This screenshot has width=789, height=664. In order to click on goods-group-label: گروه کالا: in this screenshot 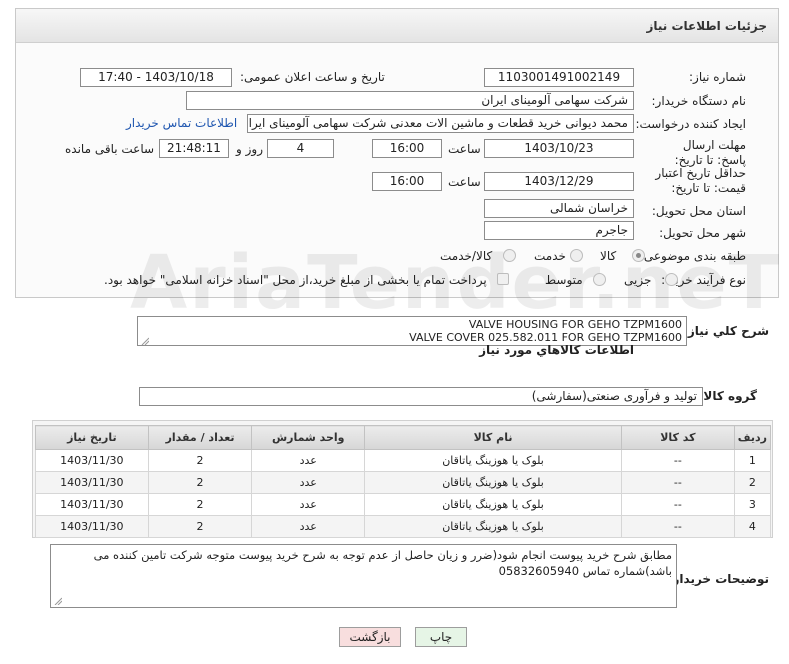, I will do `click(727, 396)`.